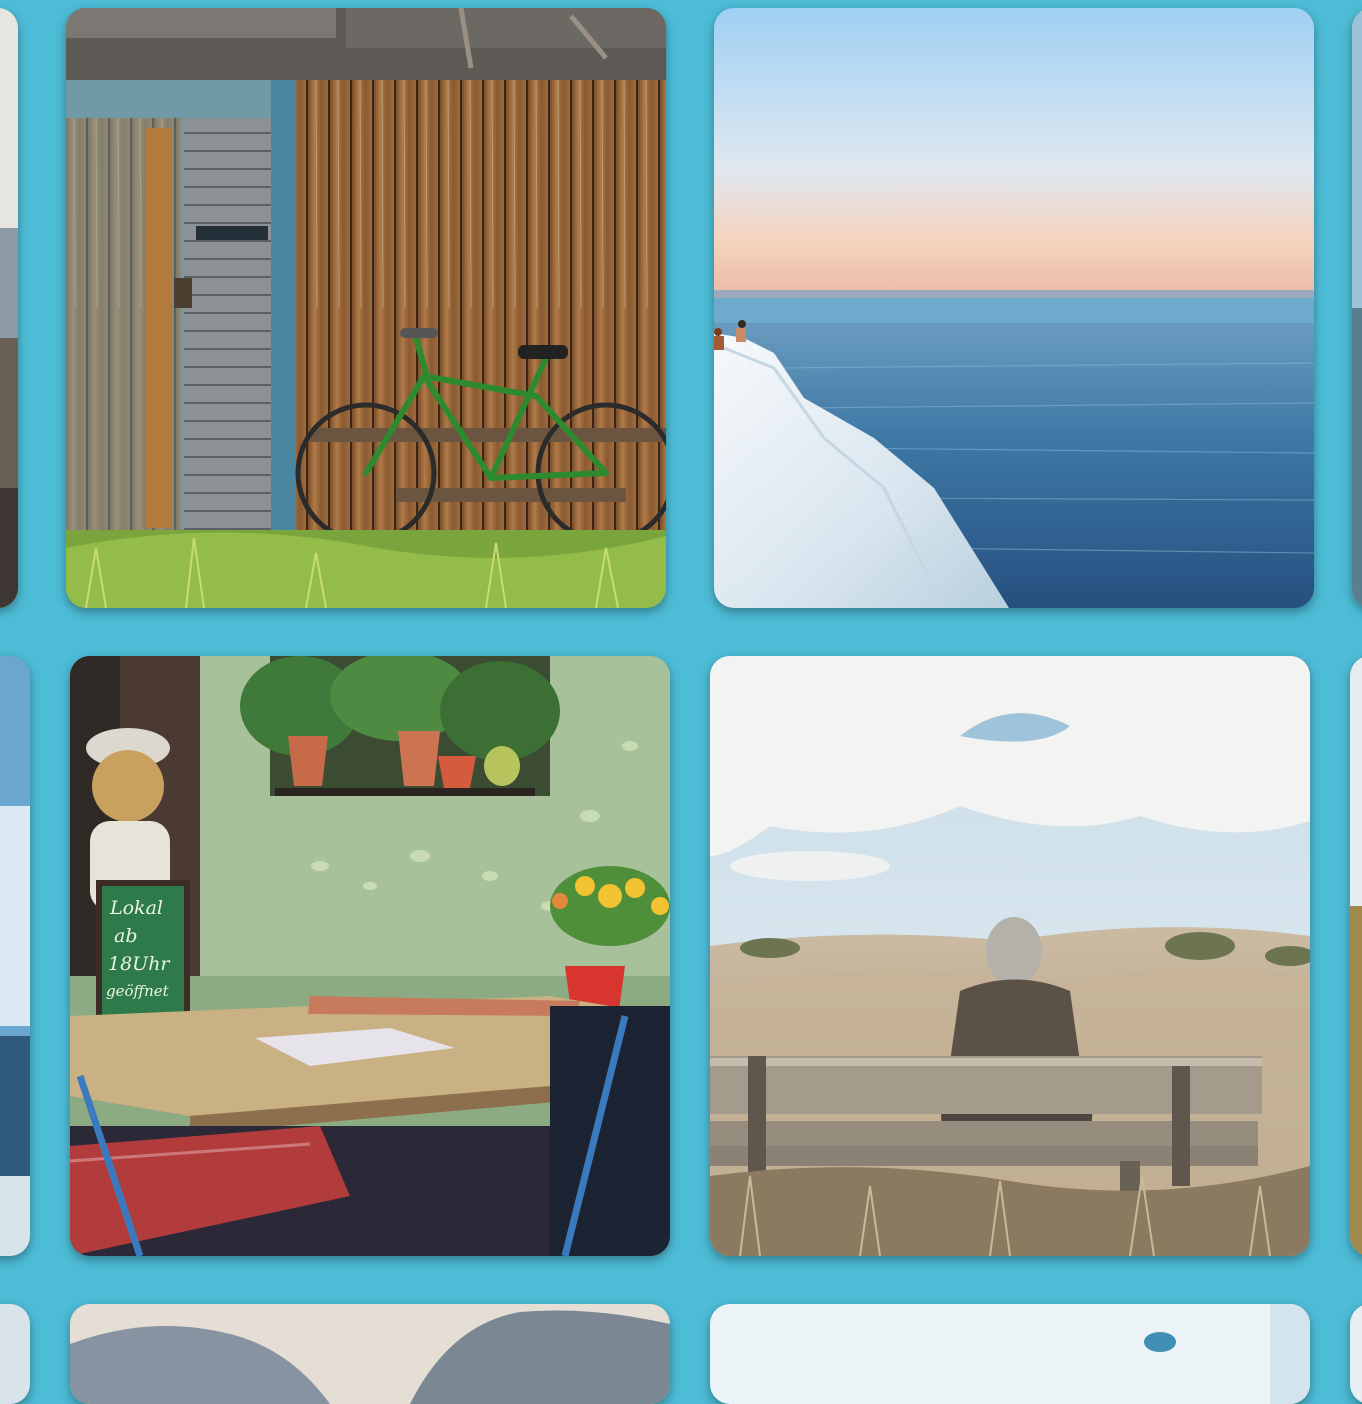 This screenshot has height=1404, width=1362. I want to click on chalkboard-line-1: Lokal, so click(136, 908).